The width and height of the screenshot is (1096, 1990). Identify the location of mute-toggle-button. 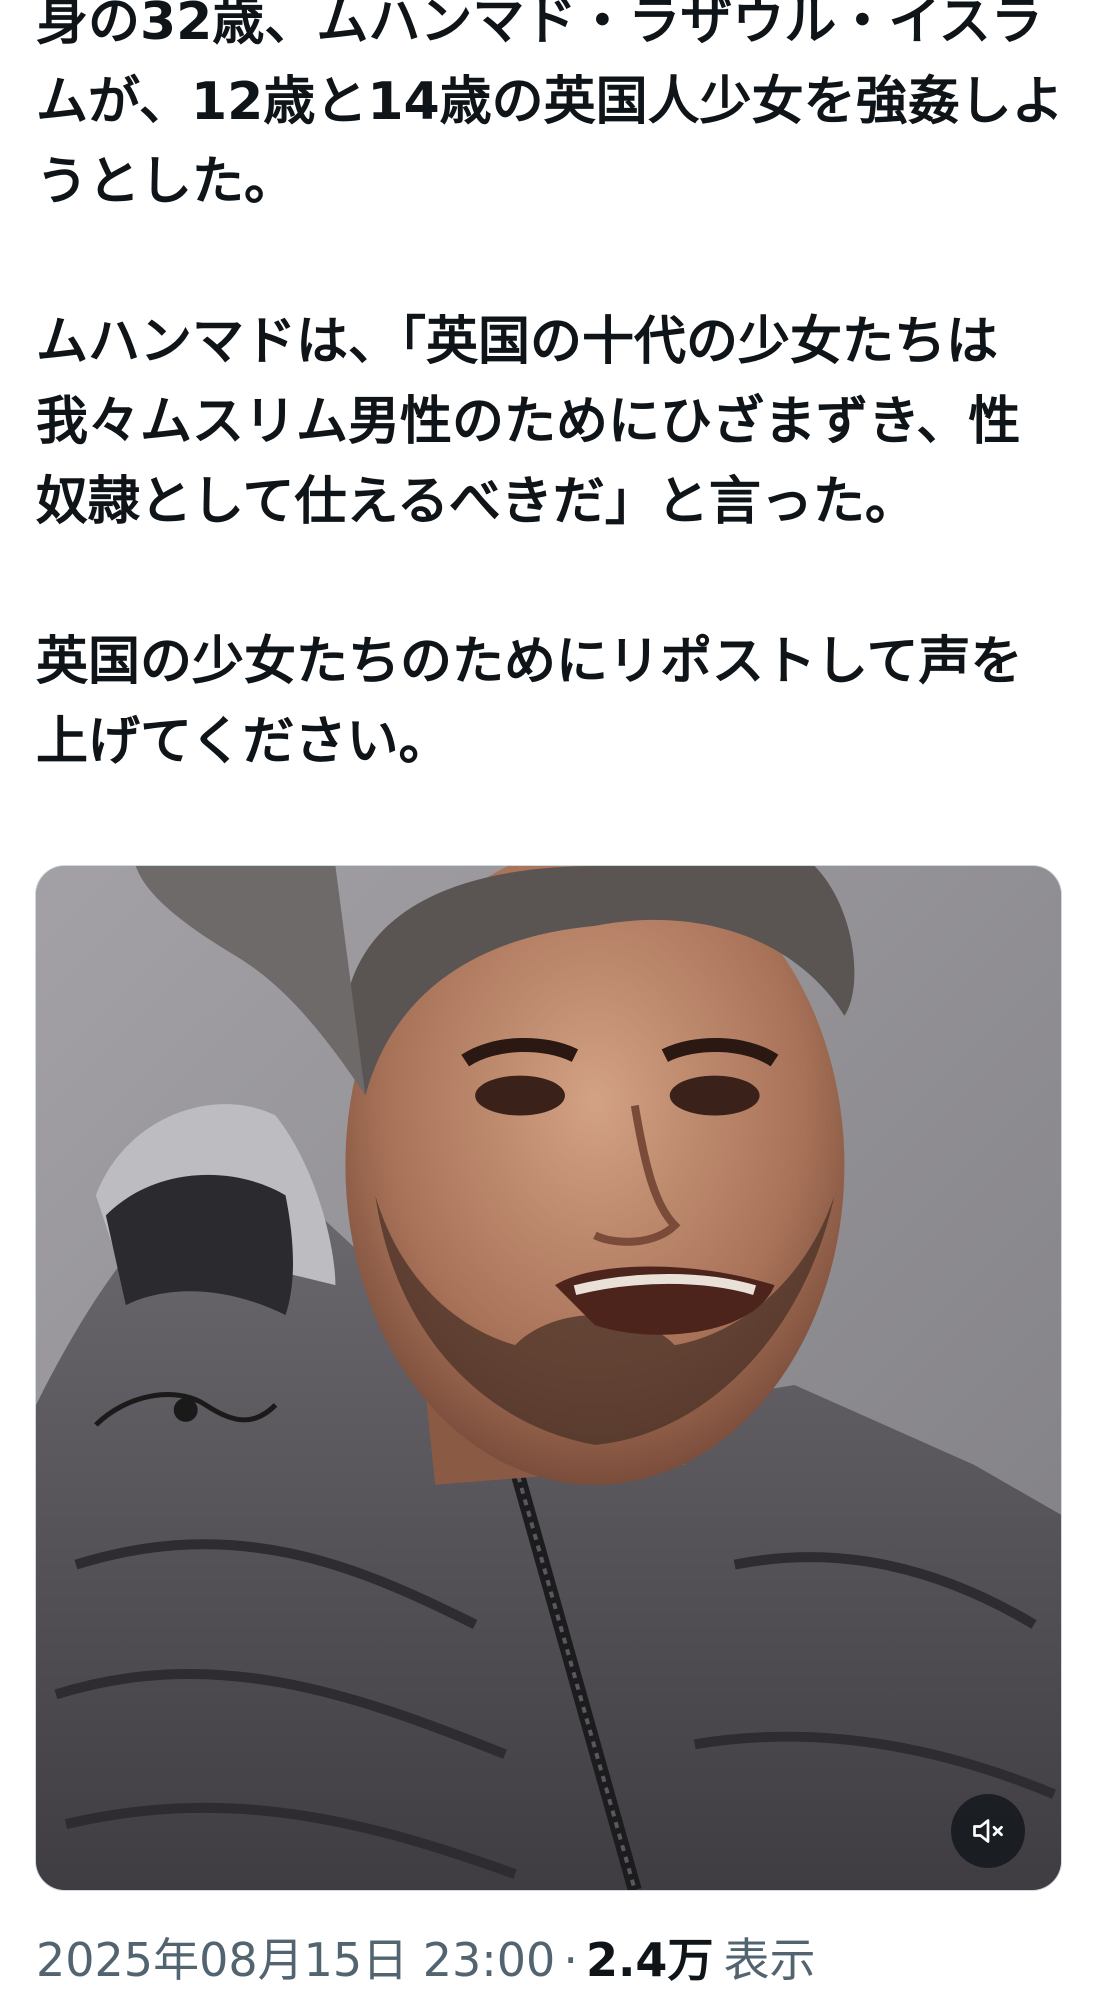
(988, 1831).